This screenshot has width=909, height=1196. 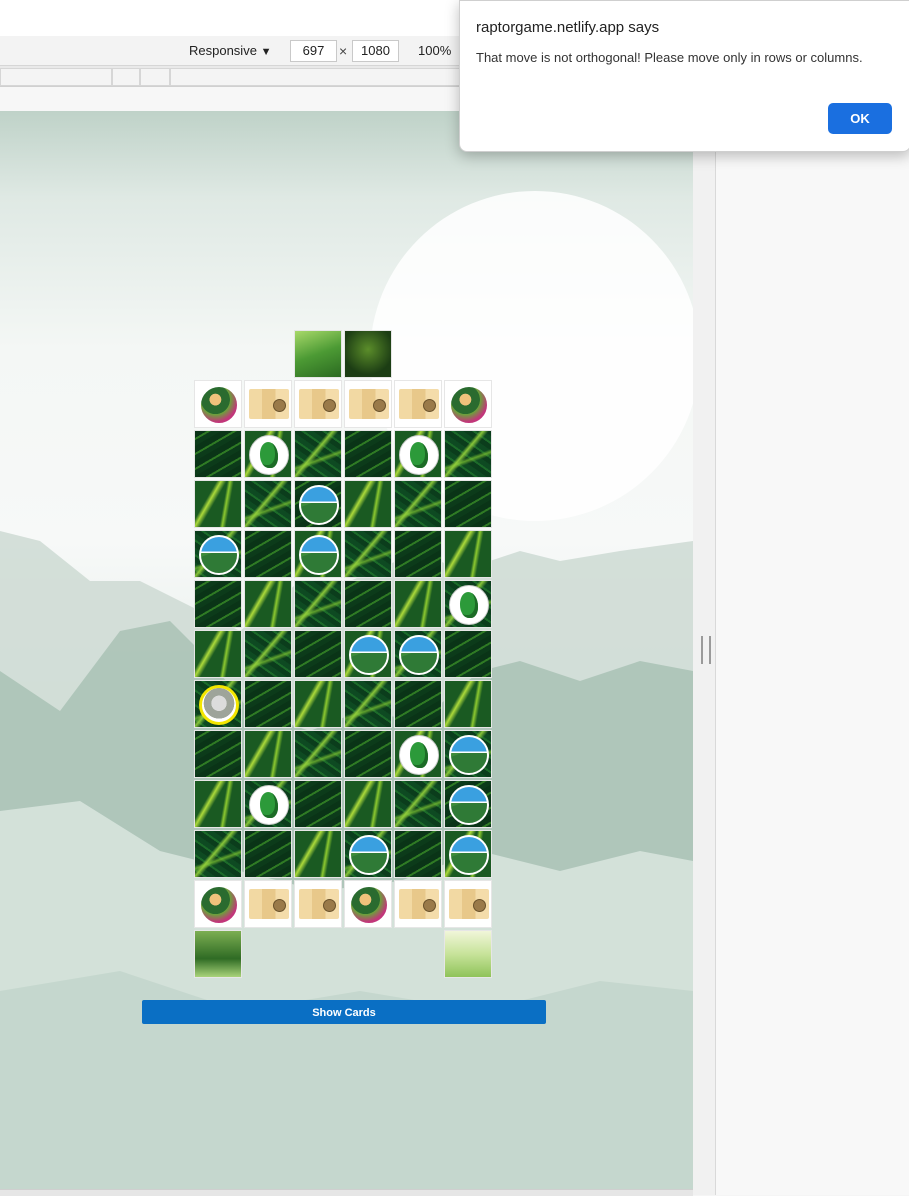 What do you see at coordinates (313, 51) in the screenshot?
I see `viewport-width-input: 697` at bounding box center [313, 51].